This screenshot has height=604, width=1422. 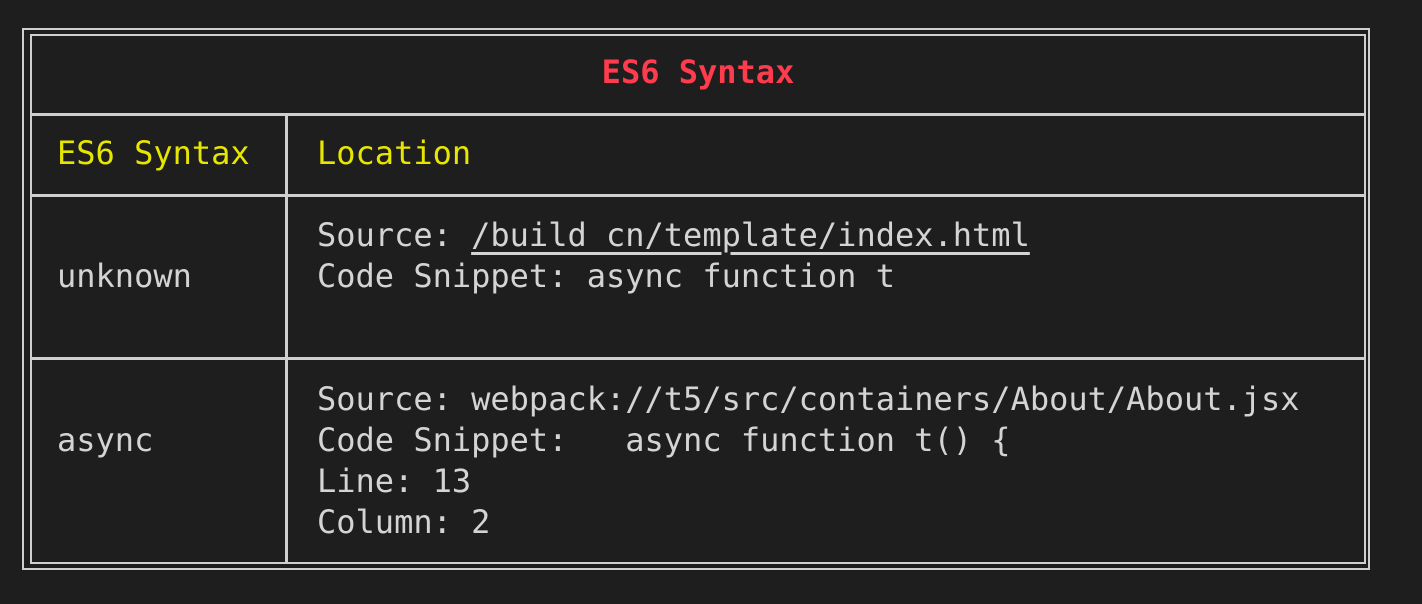 I want to click on row-2-column: Column: 2, so click(x=404, y=522).